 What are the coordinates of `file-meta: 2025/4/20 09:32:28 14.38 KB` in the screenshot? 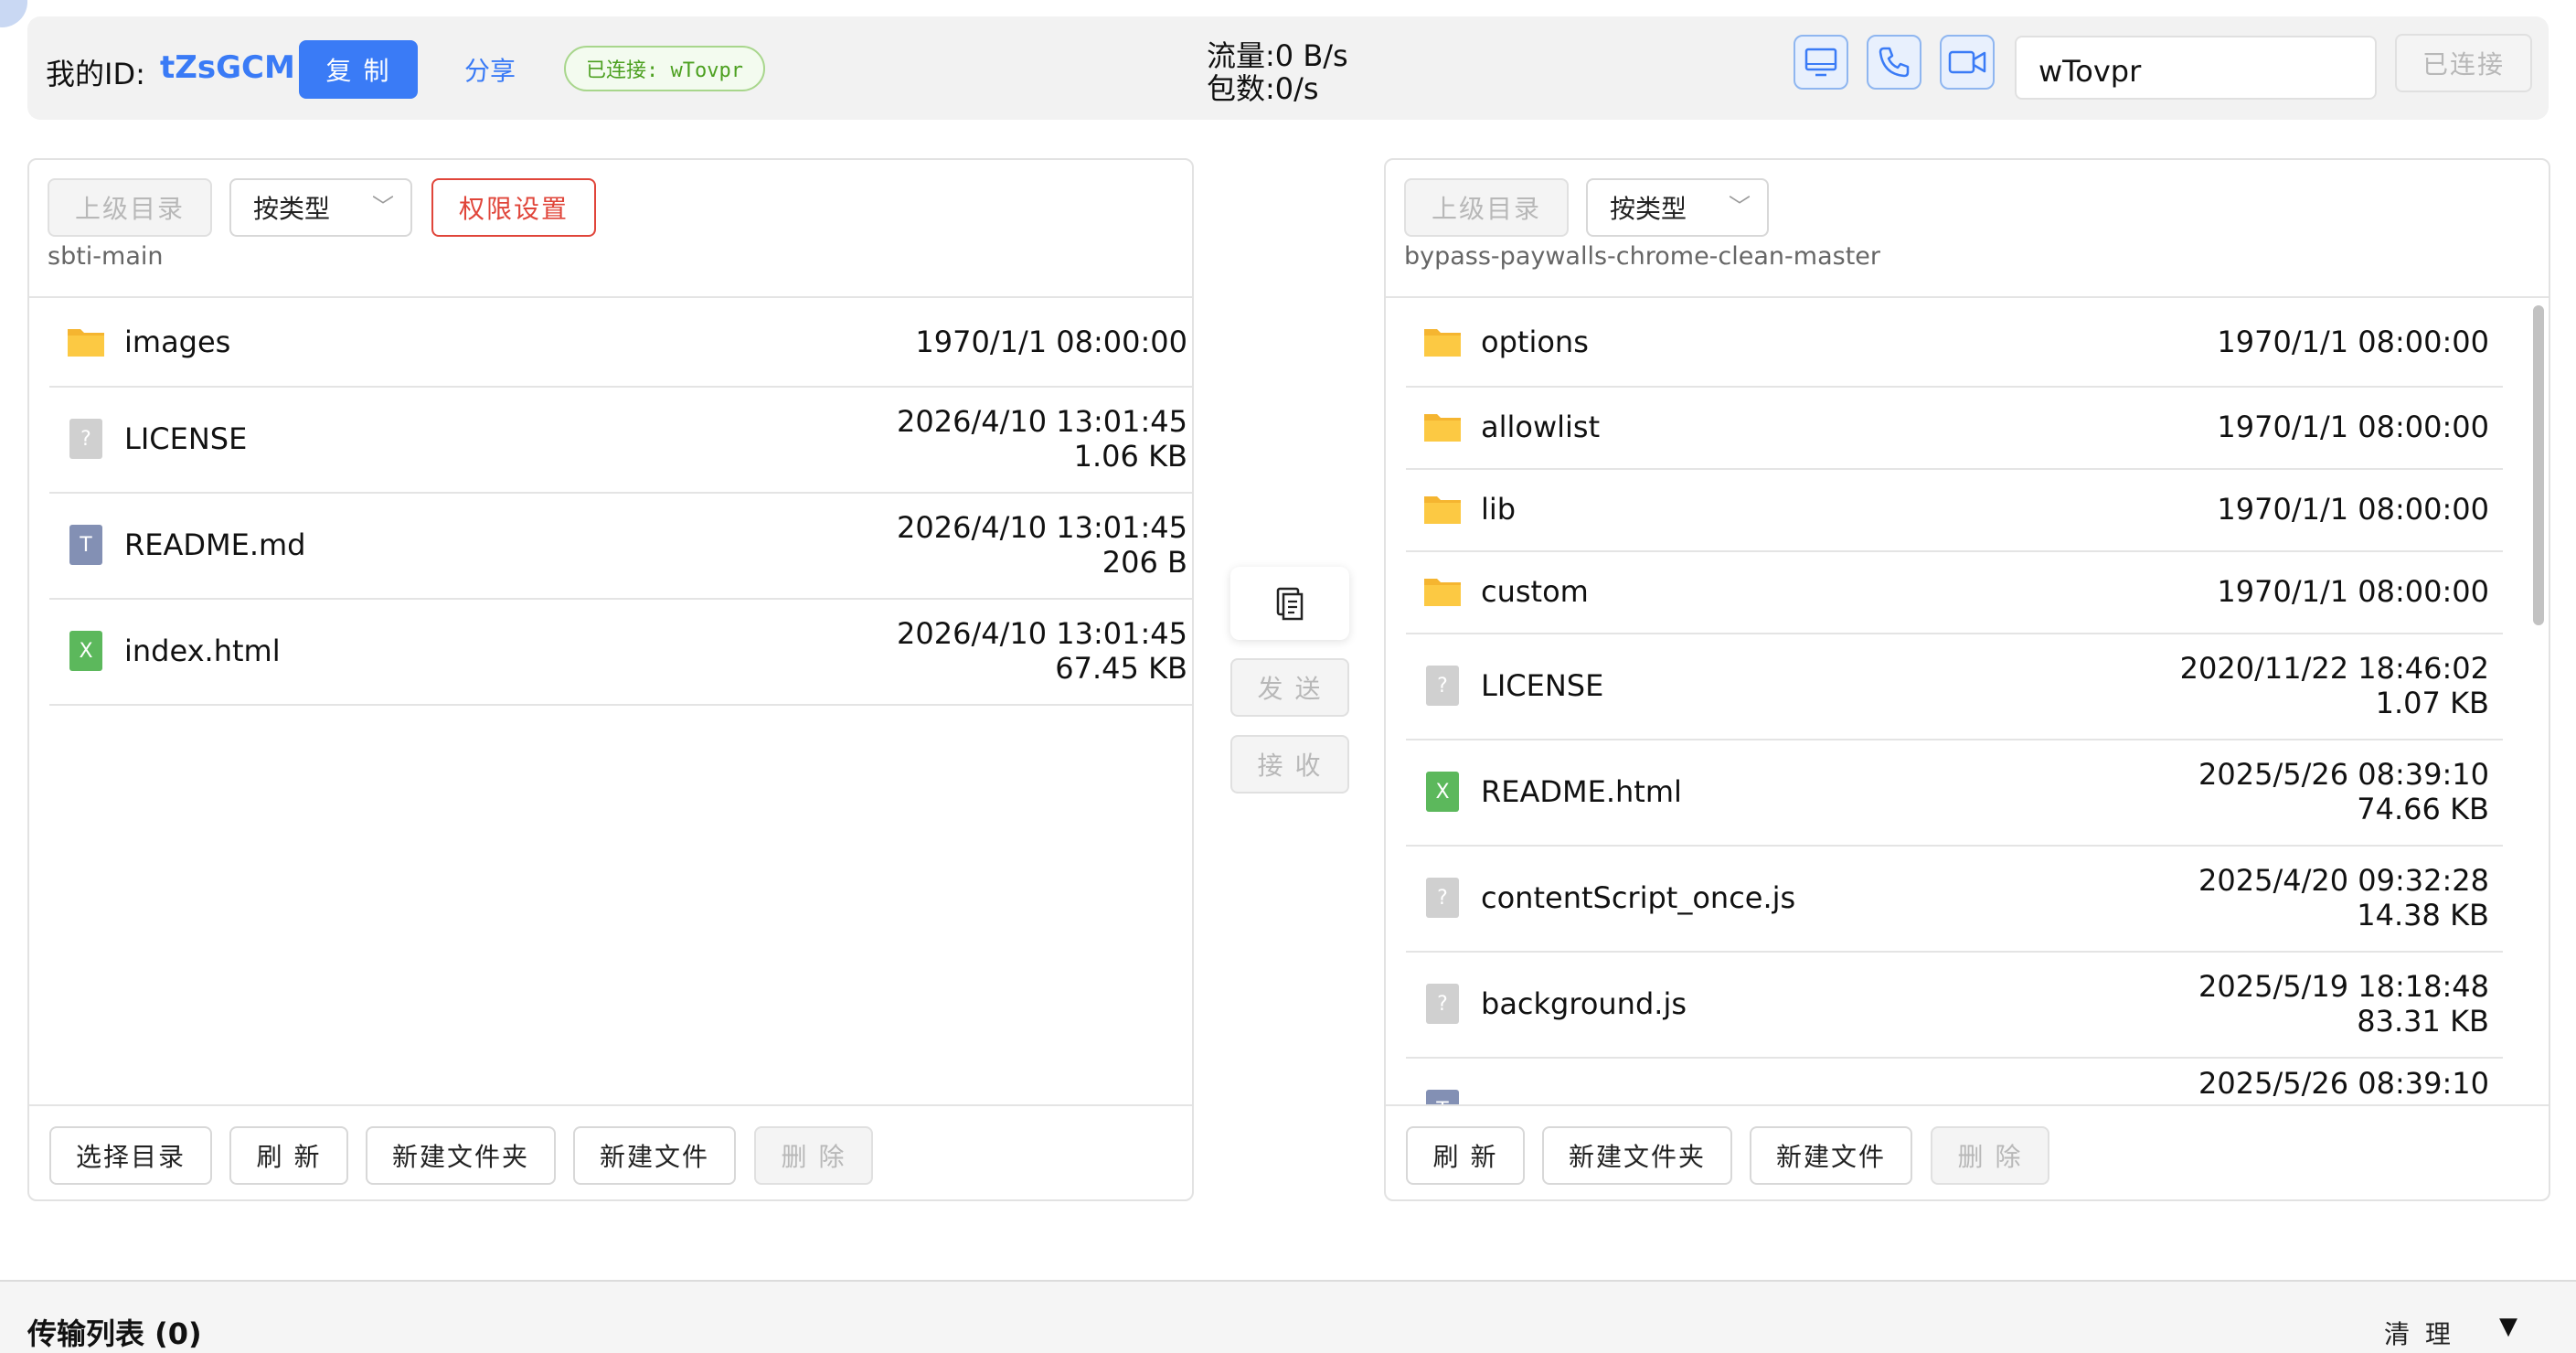 It's located at (2343, 897).